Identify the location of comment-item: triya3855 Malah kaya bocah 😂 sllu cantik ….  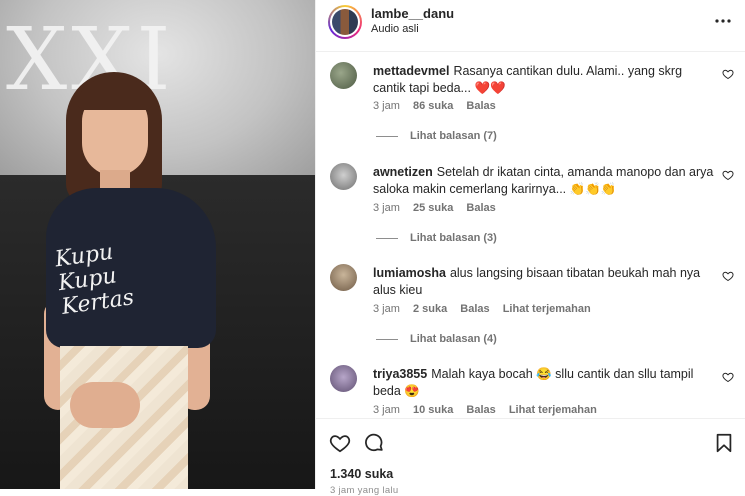
(530, 388).